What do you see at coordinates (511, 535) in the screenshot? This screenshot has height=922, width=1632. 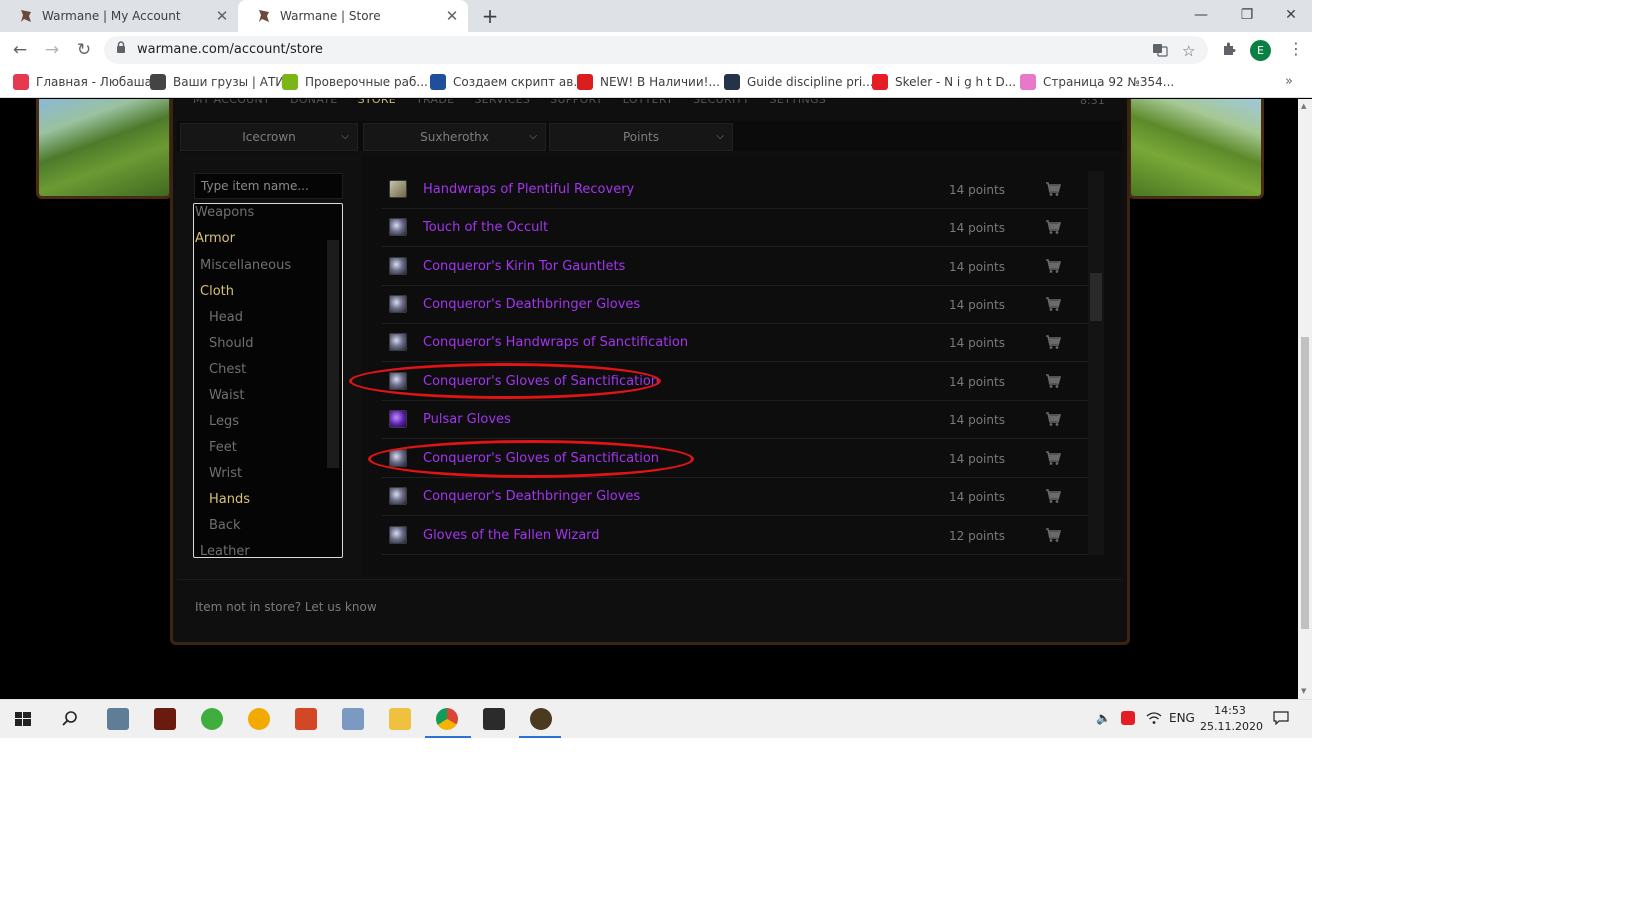 I see `item-name: Gloves of the Fallen Wizard` at bounding box center [511, 535].